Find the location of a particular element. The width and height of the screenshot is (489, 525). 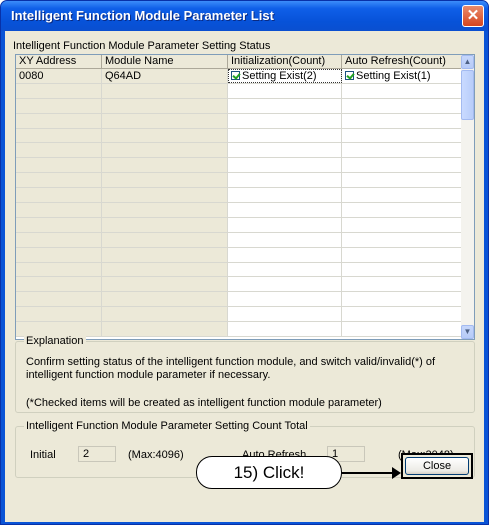

initialization-checkbox is located at coordinates (235, 75).